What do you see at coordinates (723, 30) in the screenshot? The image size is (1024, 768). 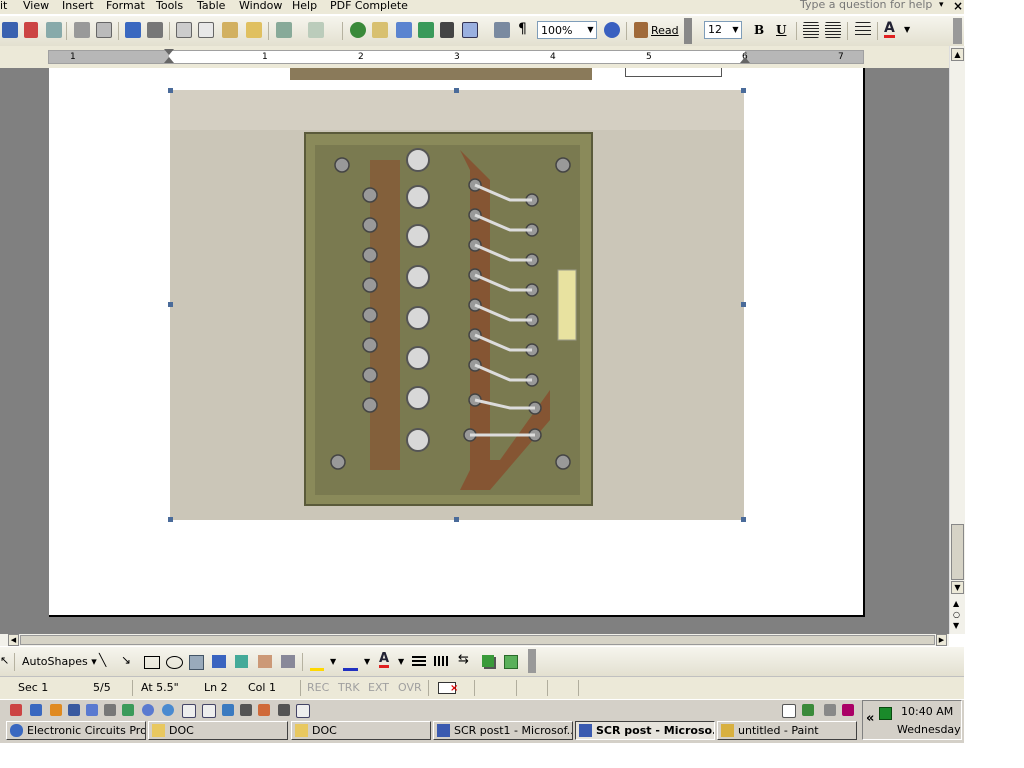 I see `font-size-select: 12 ▼` at bounding box center [723, 30].